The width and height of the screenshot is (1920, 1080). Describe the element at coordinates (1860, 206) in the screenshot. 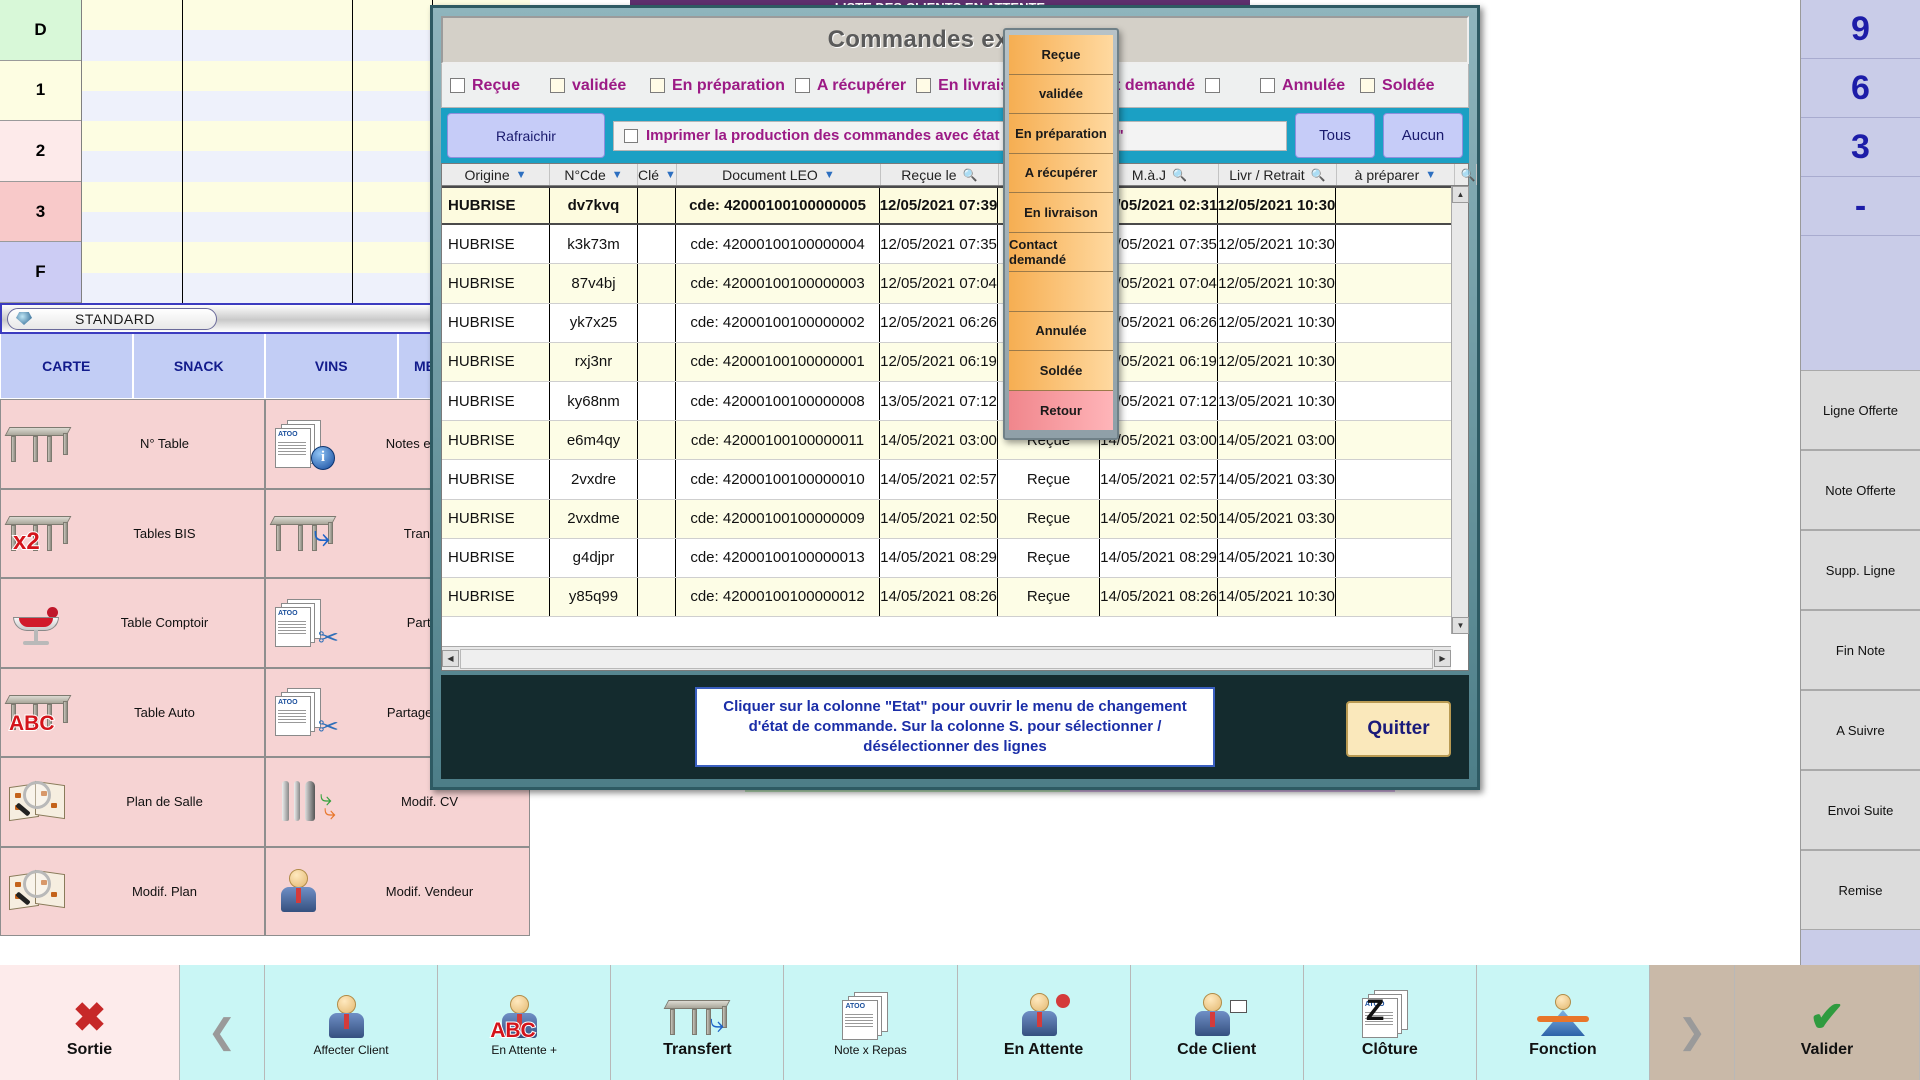

I see `keypad-key-minus: -` at that location.